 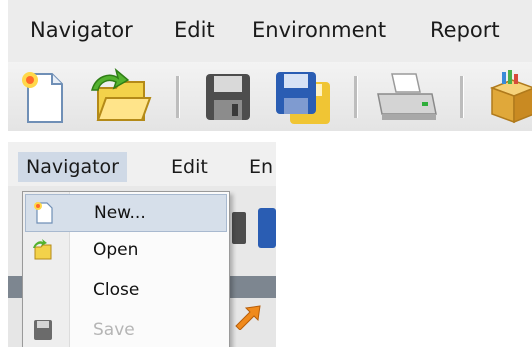 I want to click on printer-icon, so click(x=407, y=96).